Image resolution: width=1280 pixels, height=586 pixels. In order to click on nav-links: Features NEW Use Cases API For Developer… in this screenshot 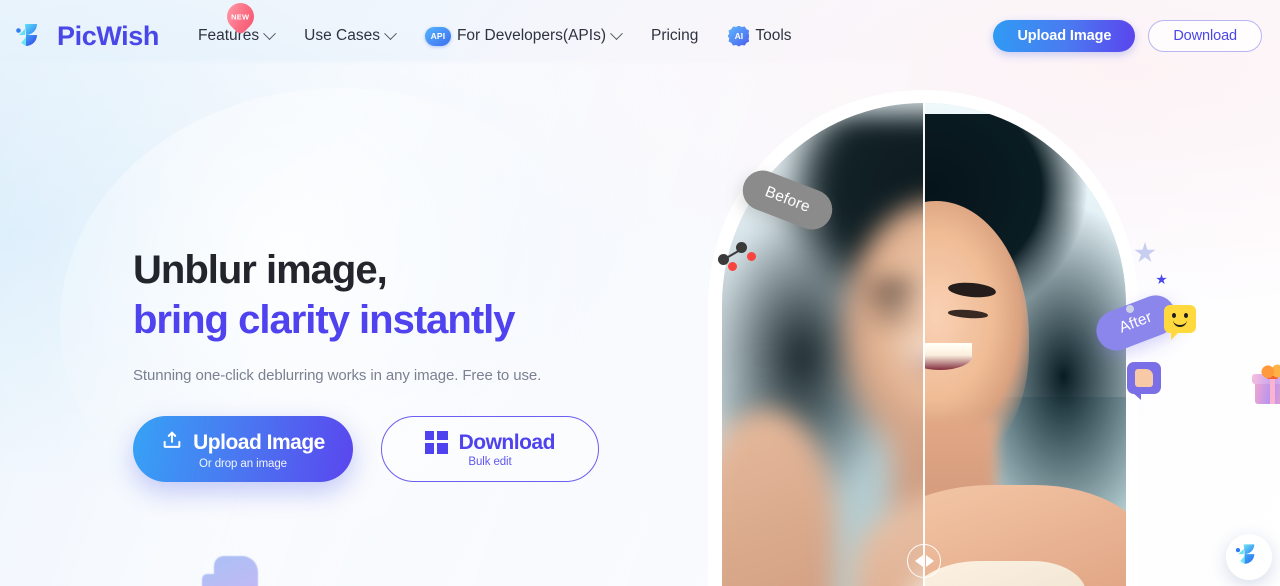, I will do `click(495, 28)`.